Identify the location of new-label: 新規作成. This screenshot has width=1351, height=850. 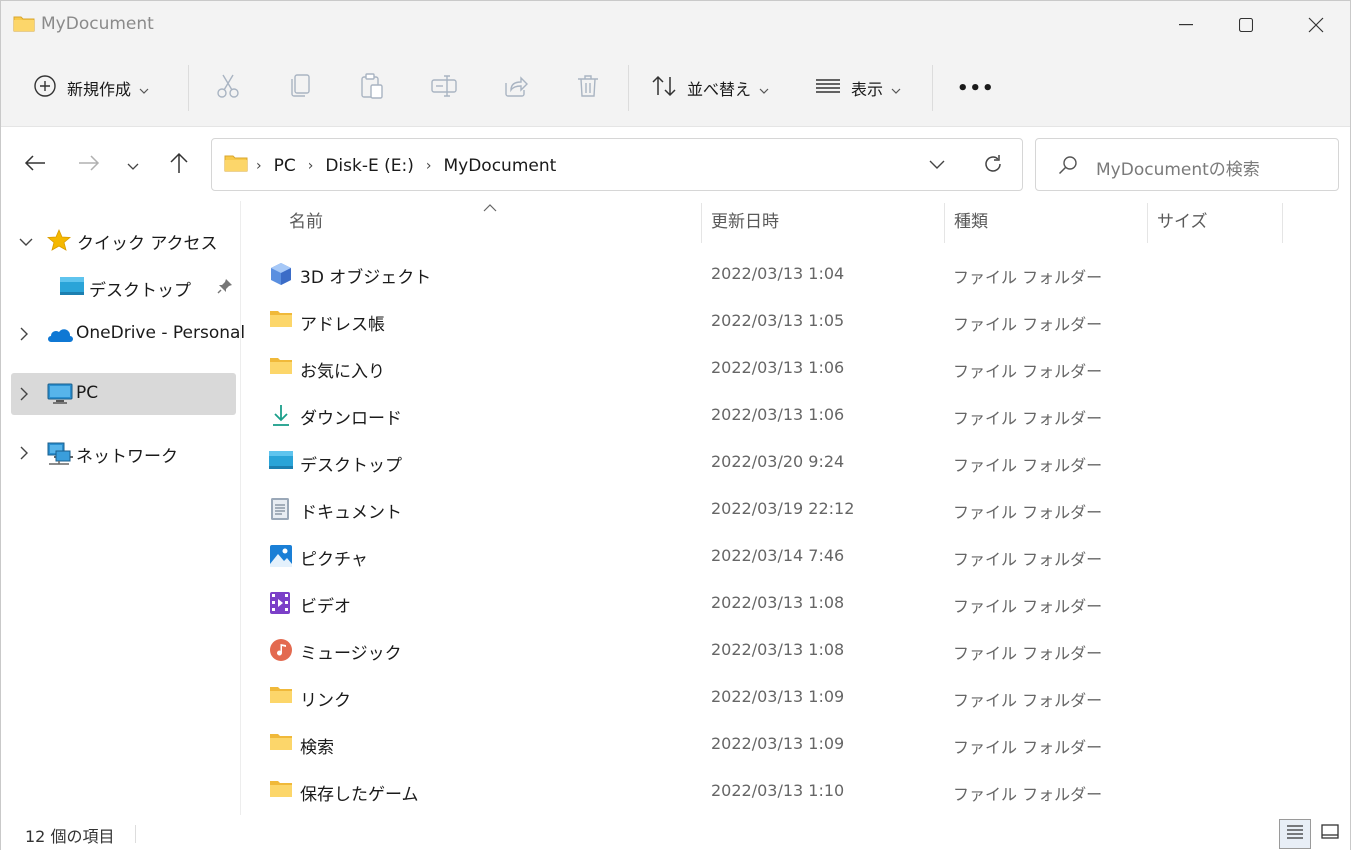
(99, 89).